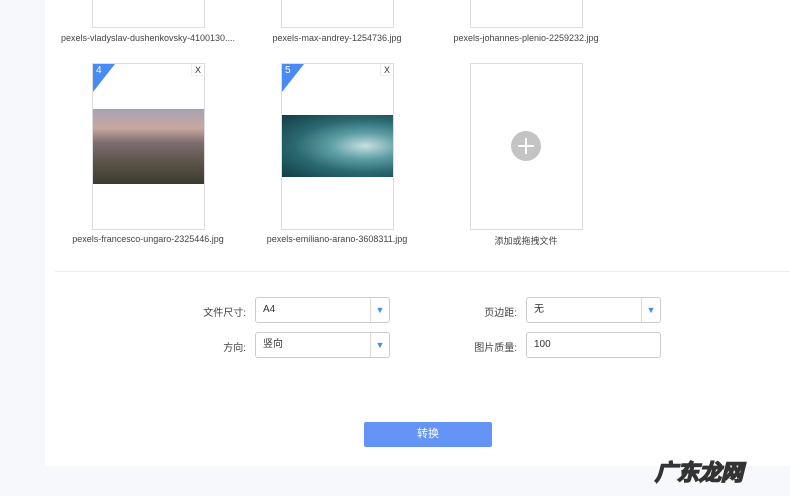 The width and height of the screenshot is (790, 496). What do you see at coordinates (337, 239) in the screenshot?
I see `file-name: pexels-emiliano-arano-3608311.jpg` at bounding box center [337, 239].